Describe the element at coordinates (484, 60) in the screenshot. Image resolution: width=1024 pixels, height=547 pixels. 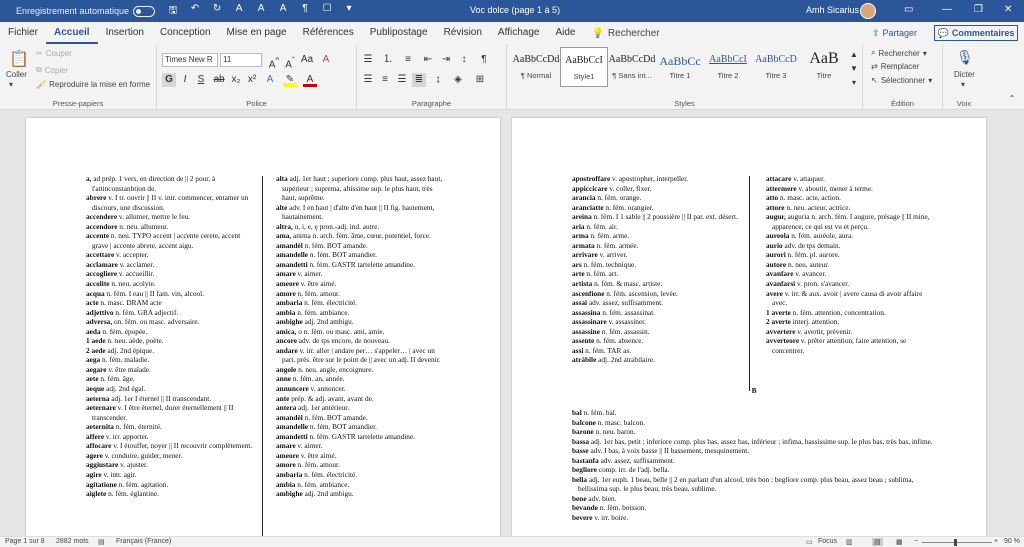
I see `show-marks-icon: ¶` at that location.